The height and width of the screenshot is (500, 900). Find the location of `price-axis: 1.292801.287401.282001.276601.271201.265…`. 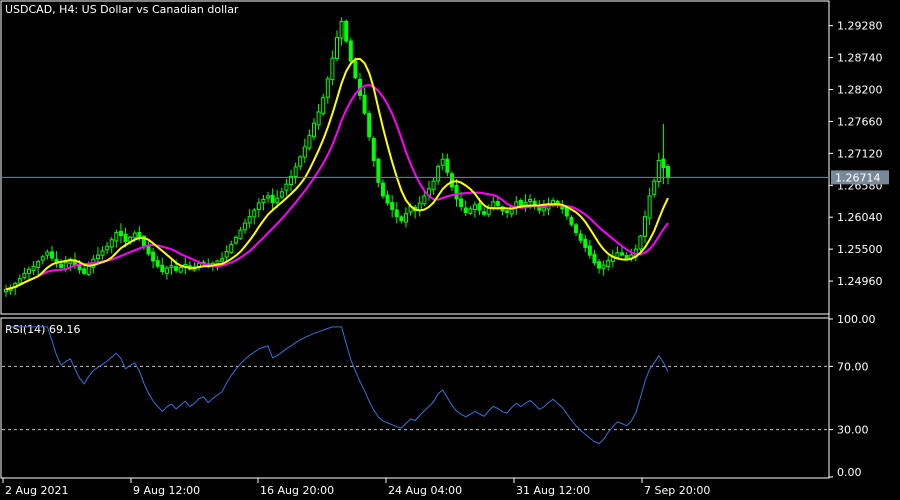

price-axis: 1.292801.287401.282001.276601.271201.265… is located at coordinates (856, 154).